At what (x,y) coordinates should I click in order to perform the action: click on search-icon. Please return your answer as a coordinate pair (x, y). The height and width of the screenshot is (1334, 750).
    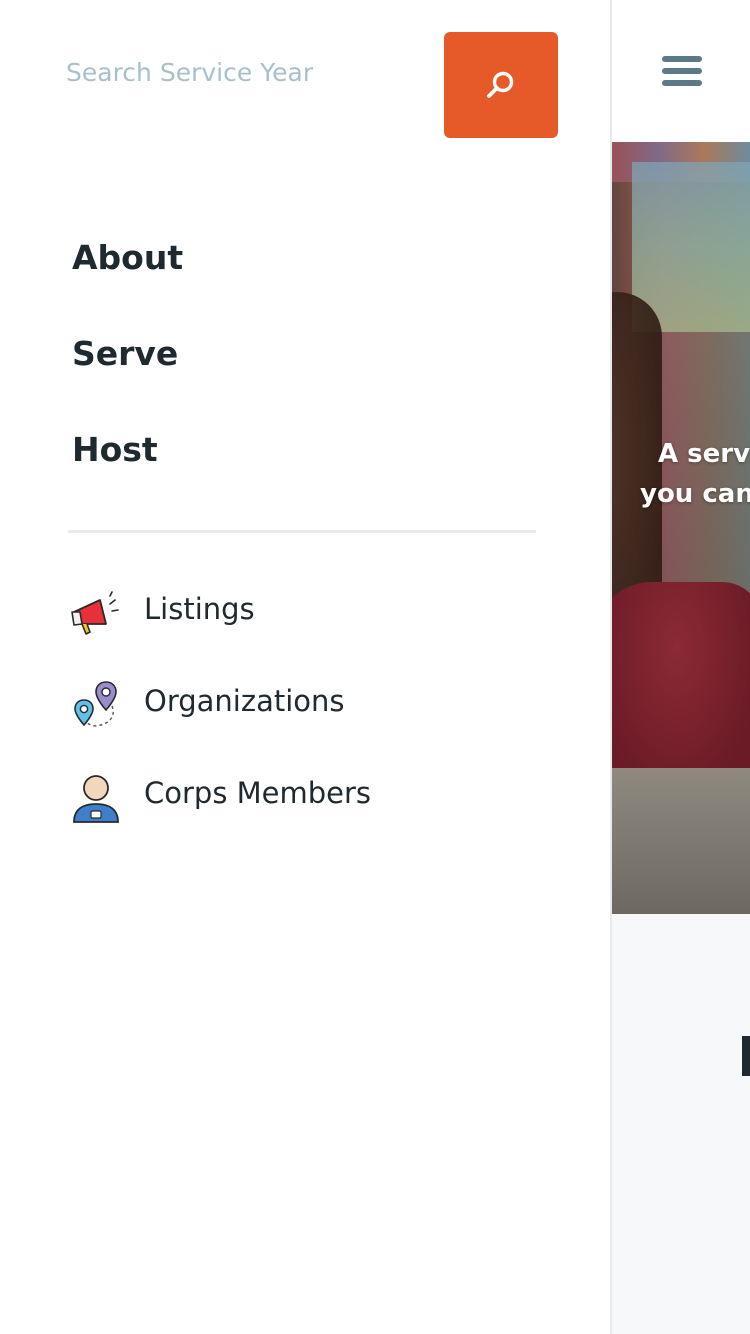
    Looking at the image, I should click on (500, 84).